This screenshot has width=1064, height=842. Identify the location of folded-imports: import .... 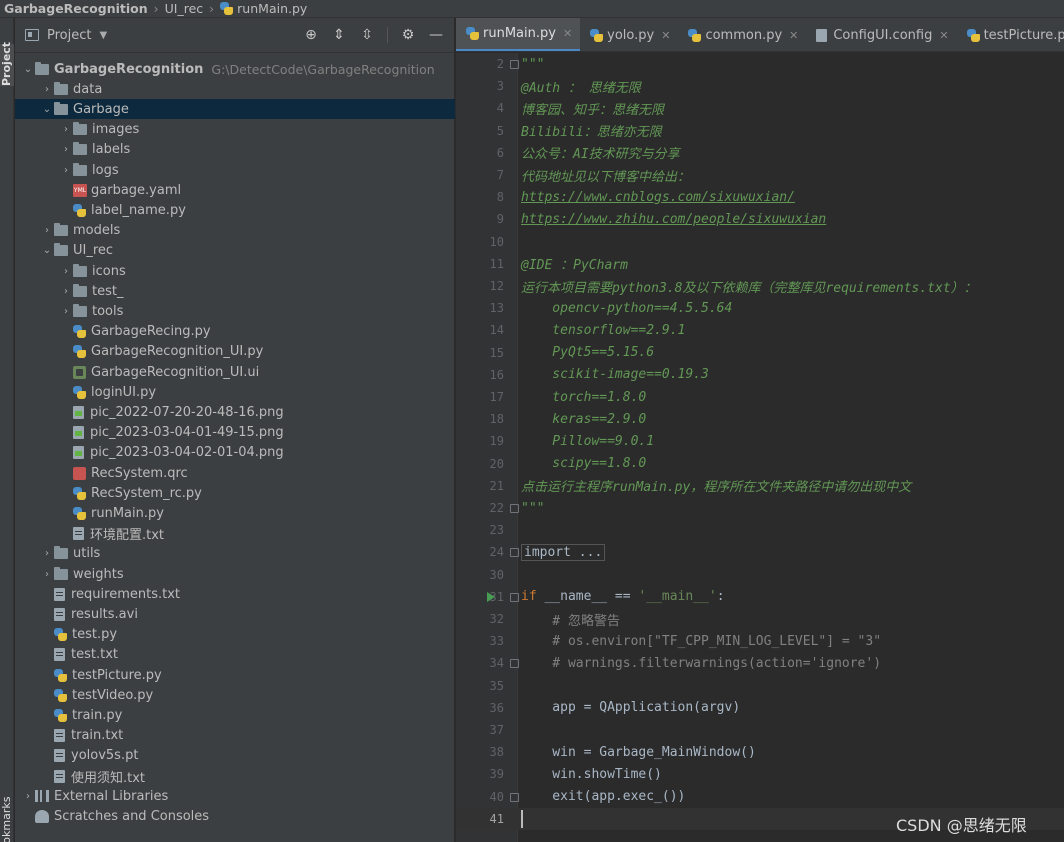
(563, 552).